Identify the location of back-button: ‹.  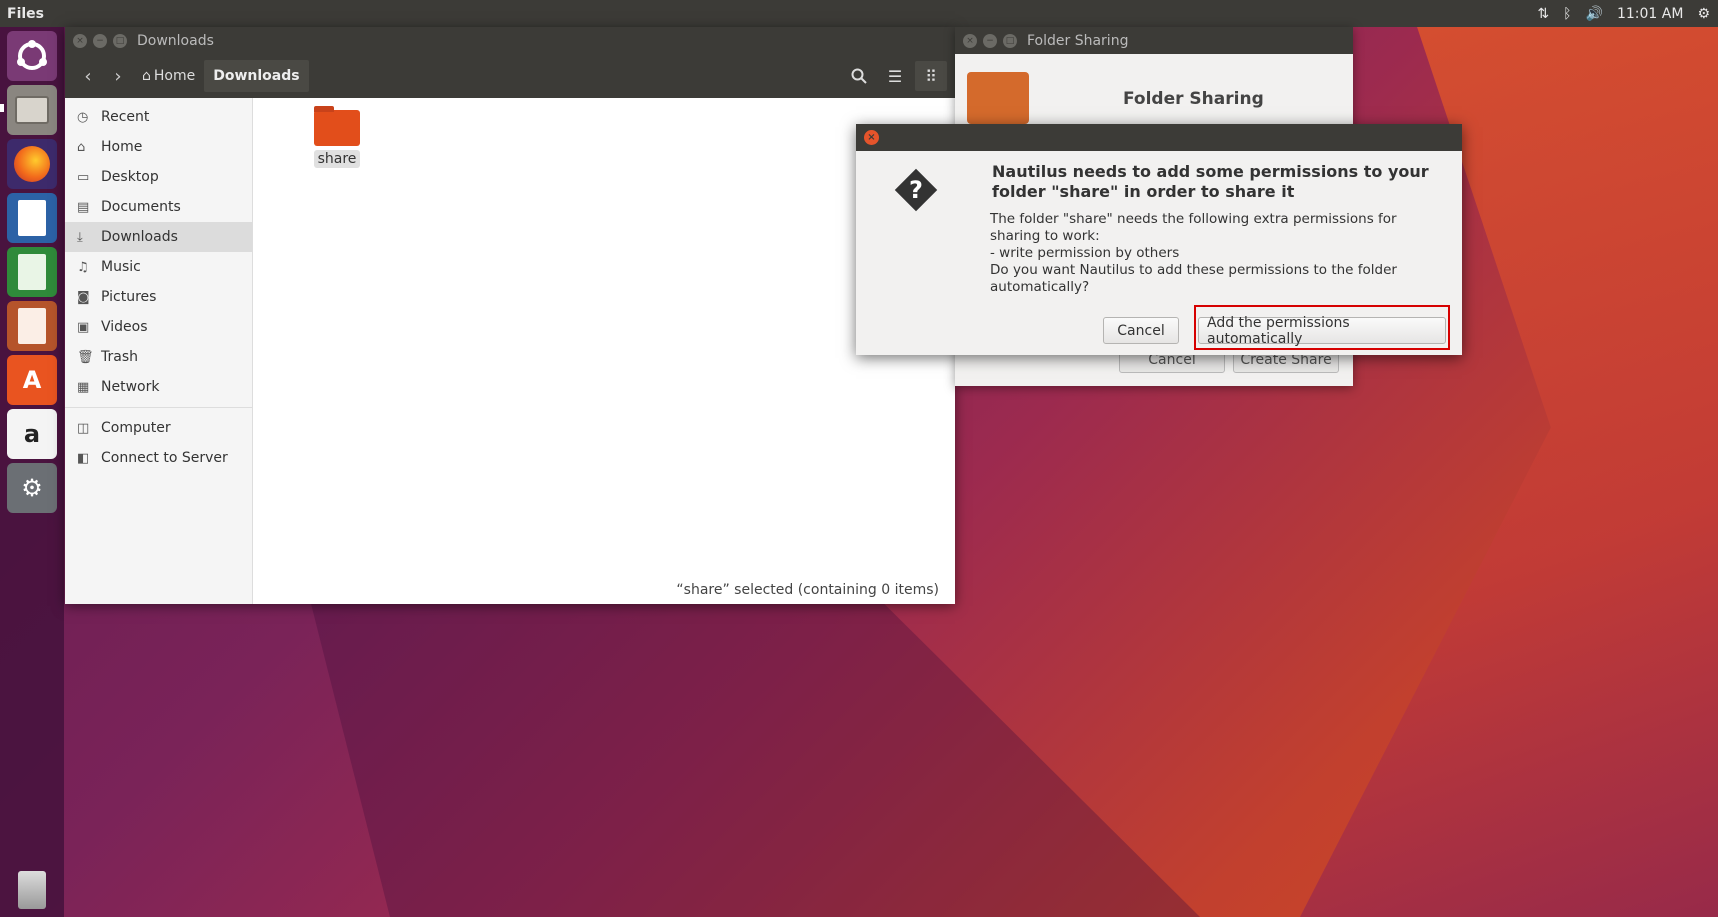
(88, 76).